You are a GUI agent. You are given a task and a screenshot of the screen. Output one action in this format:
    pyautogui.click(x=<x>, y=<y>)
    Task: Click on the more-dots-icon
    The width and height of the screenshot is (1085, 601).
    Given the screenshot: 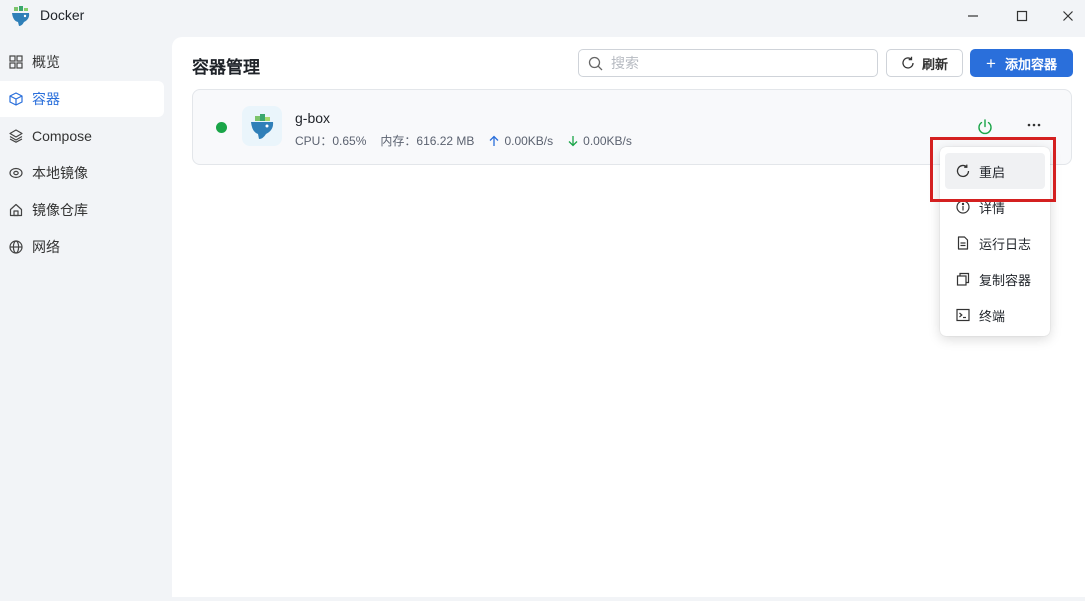 What is the action you would take?
    pyautogui.click(x=1034, y=125)
    